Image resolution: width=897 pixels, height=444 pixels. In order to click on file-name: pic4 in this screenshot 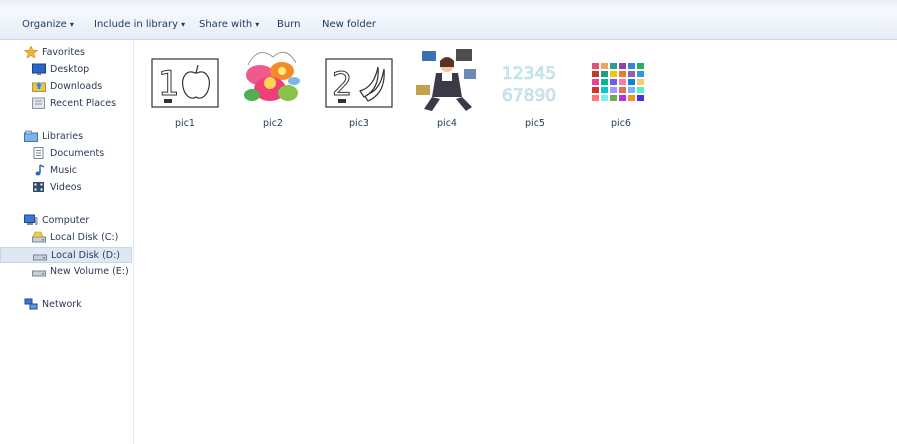, I will do `click(447, 123)`.